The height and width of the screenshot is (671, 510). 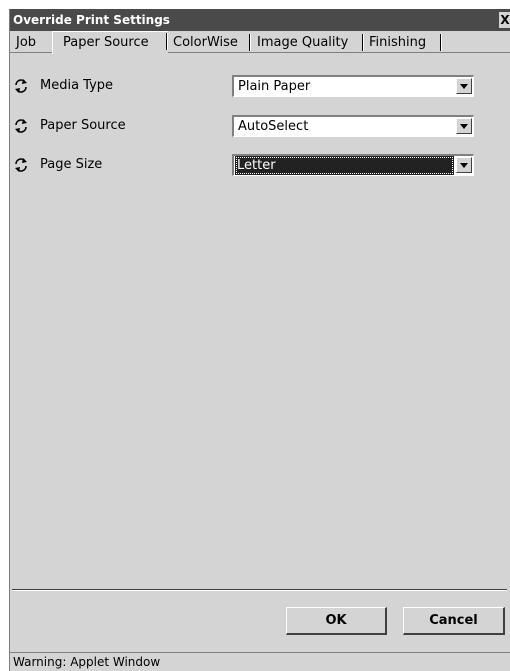 What do you see at coordinates (274, 86) in the screenshot?
I see `media-type-value: Plain Paper` at bounding box center [274, 86].